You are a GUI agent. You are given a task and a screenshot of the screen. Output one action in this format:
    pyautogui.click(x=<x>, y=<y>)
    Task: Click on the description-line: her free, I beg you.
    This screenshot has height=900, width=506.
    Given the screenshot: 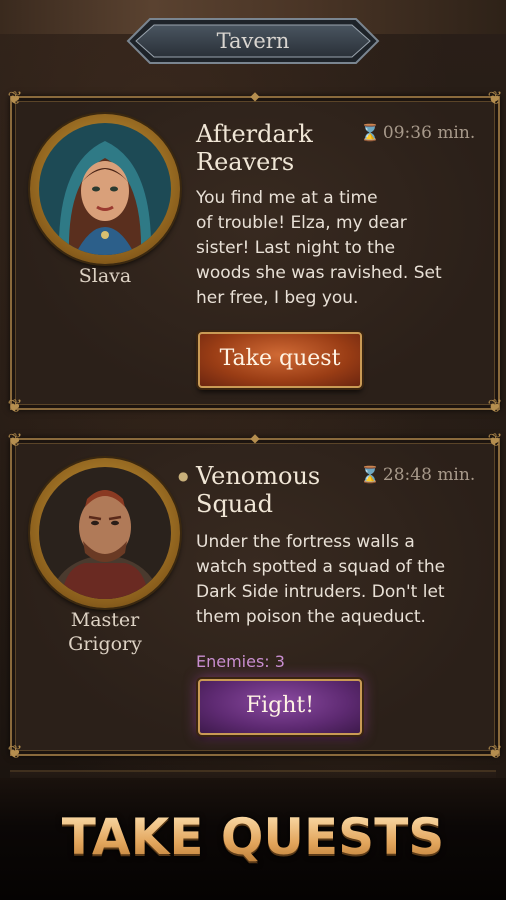 What is the action you would take?
    pyautogui.click(x=277, y=298)
    